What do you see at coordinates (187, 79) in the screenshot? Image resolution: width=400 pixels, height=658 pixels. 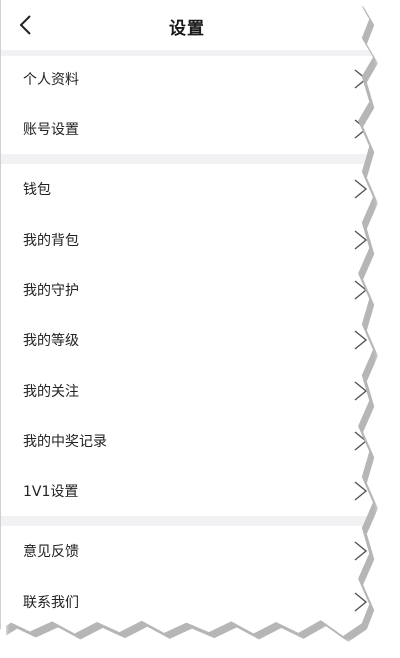 I see `settings-item-profile: 个人资料` at bounding box center [187, 79].